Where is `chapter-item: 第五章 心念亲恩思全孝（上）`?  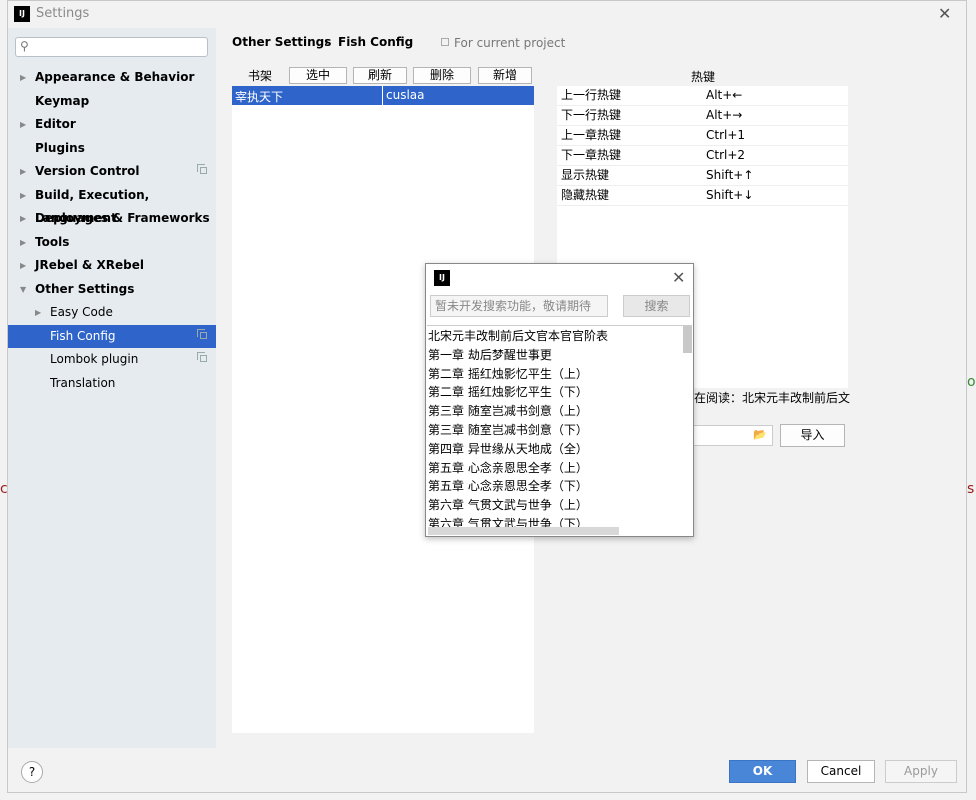 chapter-item: 第五章 心念亲恩思全孝（上） is located at coordinates (555, 468).